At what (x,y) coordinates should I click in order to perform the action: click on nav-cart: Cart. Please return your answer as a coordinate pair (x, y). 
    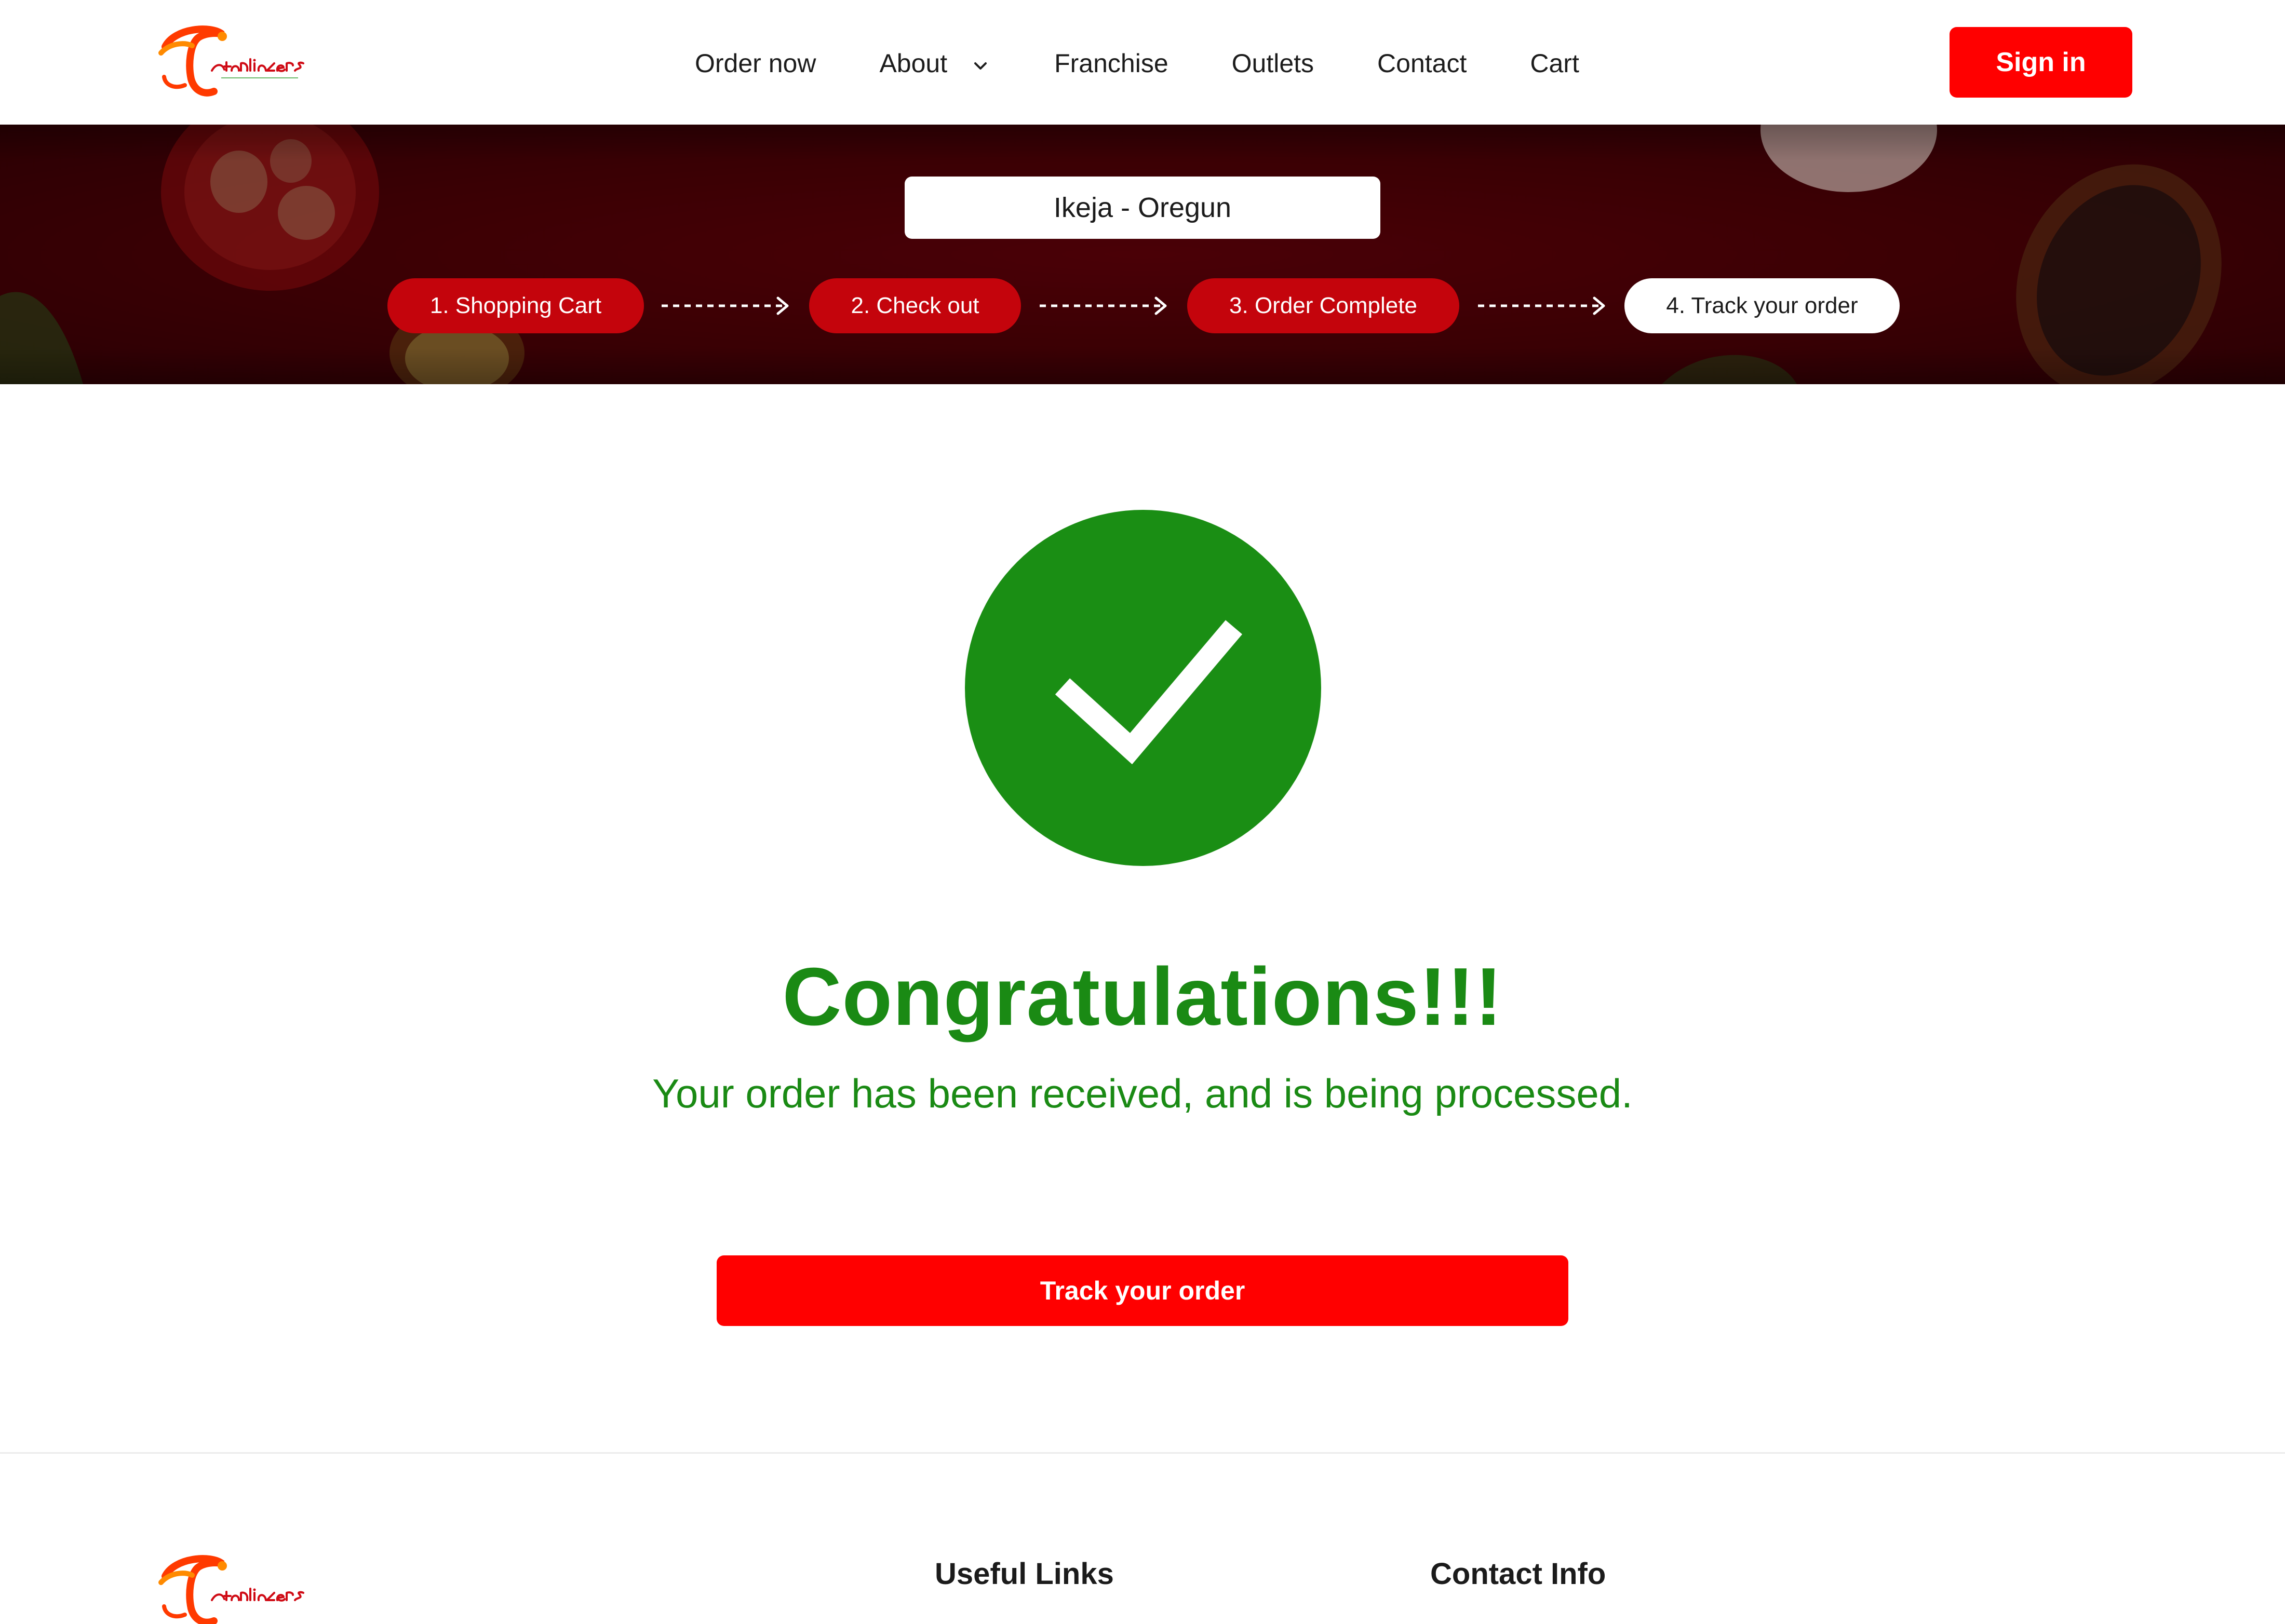
    Looking at the image, I should click on (1554, 63).